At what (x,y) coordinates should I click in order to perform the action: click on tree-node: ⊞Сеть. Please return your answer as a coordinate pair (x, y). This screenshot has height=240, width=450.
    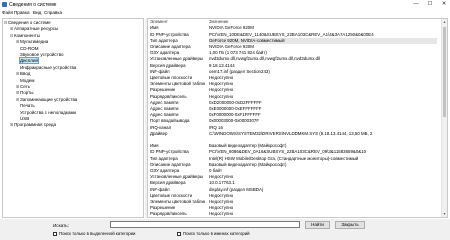
    Looking at the image, I should click on (23, 87).